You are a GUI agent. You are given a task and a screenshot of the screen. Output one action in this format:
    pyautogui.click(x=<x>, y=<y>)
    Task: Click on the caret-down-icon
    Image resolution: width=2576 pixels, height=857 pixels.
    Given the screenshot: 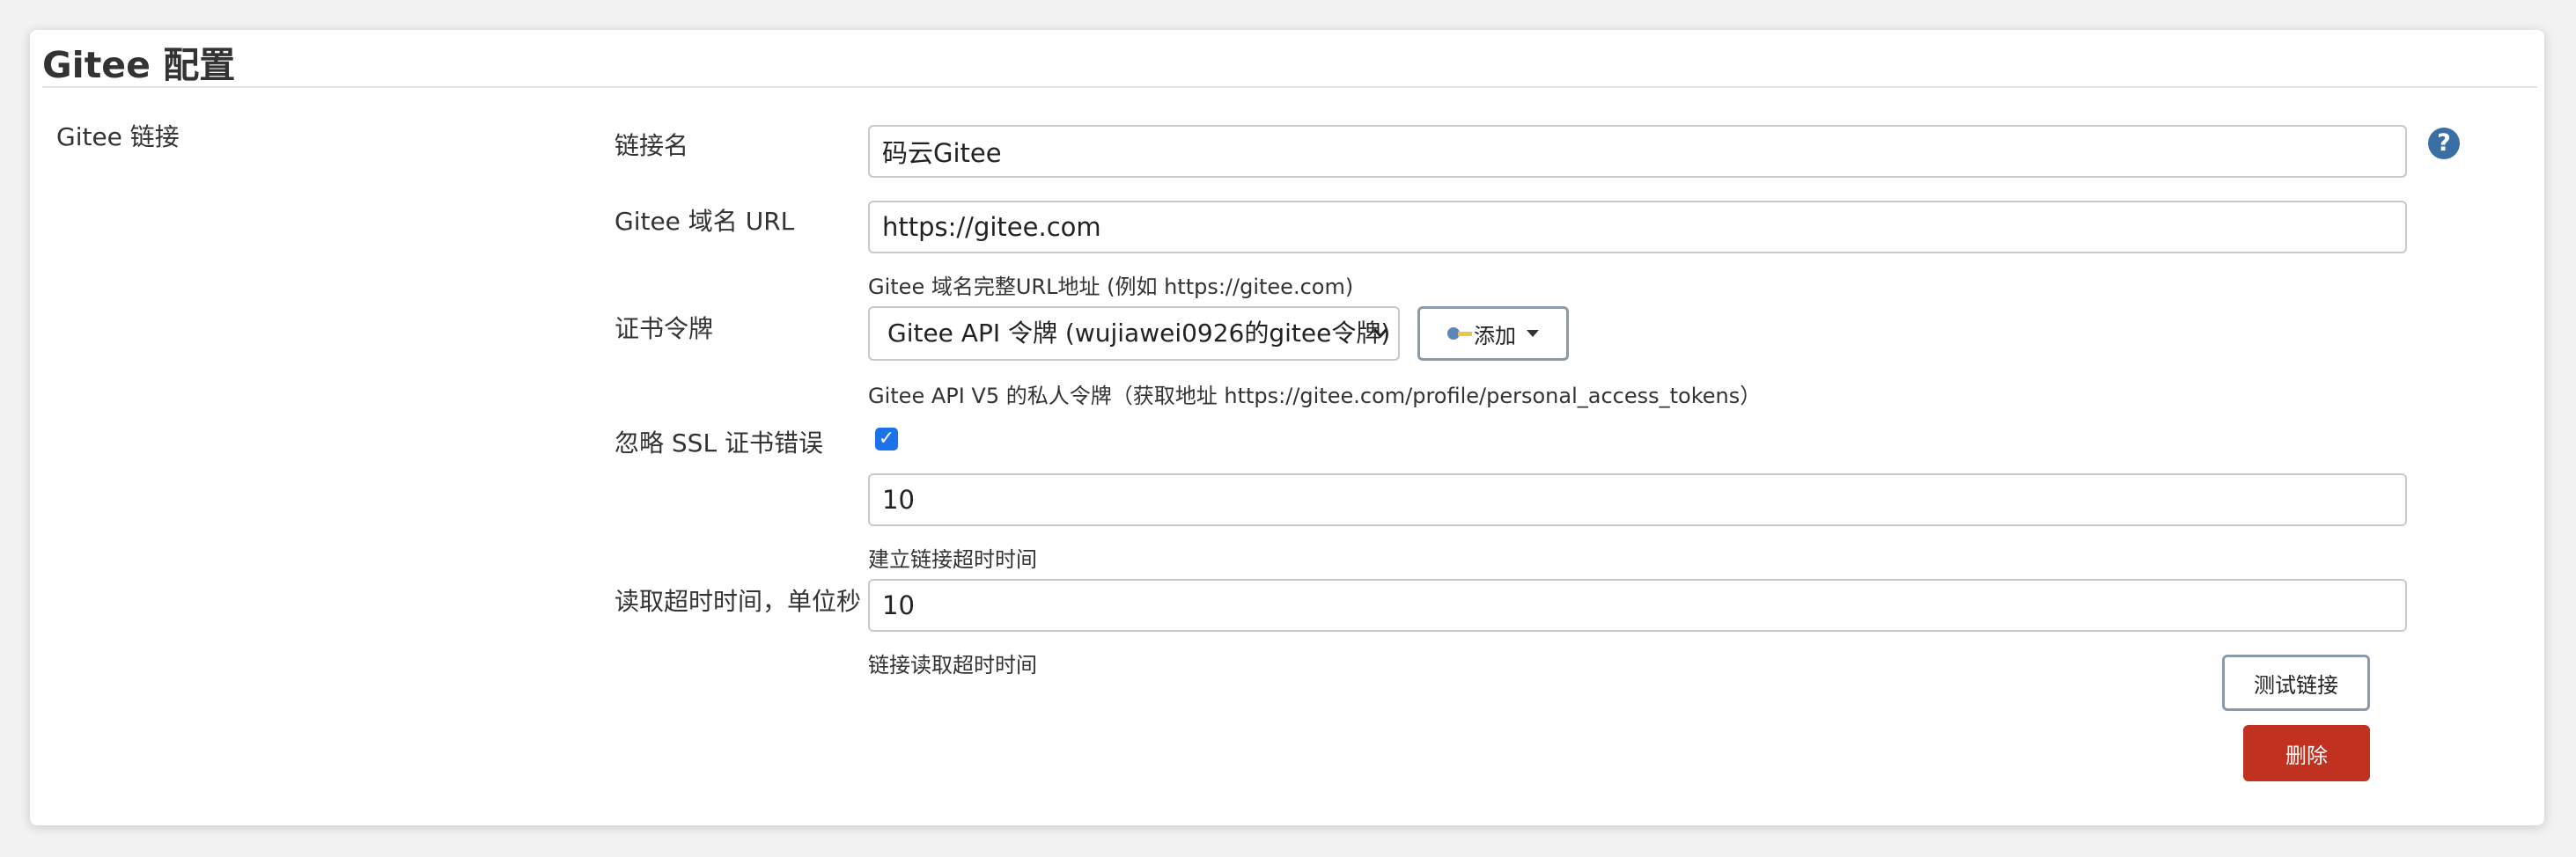 What is the action you would take?
    pyautogui.click(x=1533, y=333)
    